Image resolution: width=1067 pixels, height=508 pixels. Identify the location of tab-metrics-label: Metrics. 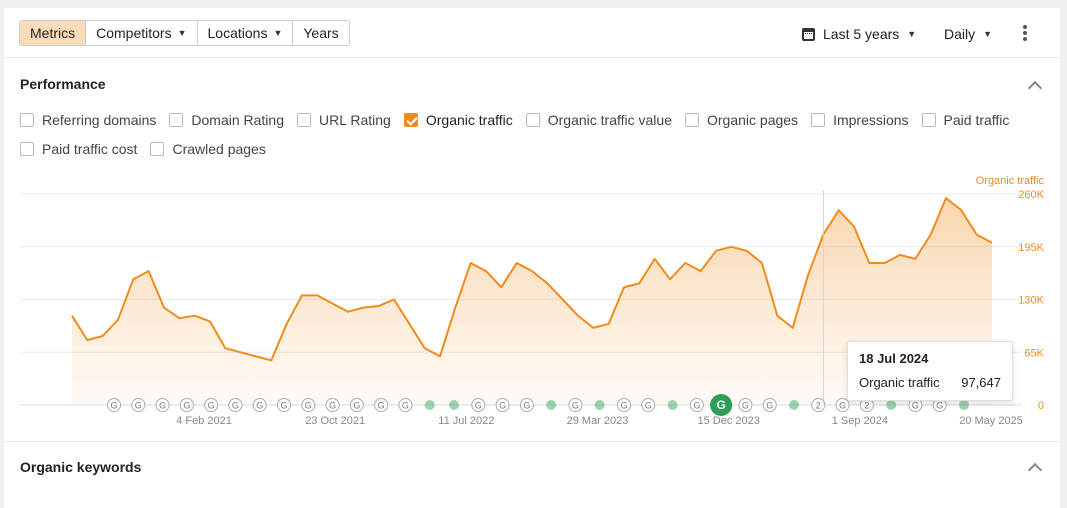
(53, 33).